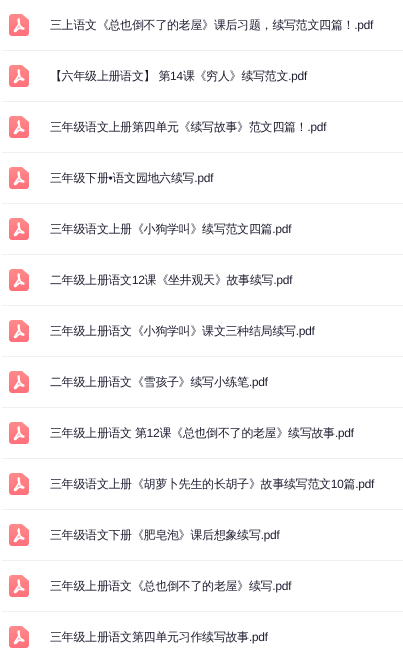 The image size is (403, 655). I want to click on file-row: 三年级语文上册《小狗学叫》续写范文四篇.pdf, so click(202, 229).